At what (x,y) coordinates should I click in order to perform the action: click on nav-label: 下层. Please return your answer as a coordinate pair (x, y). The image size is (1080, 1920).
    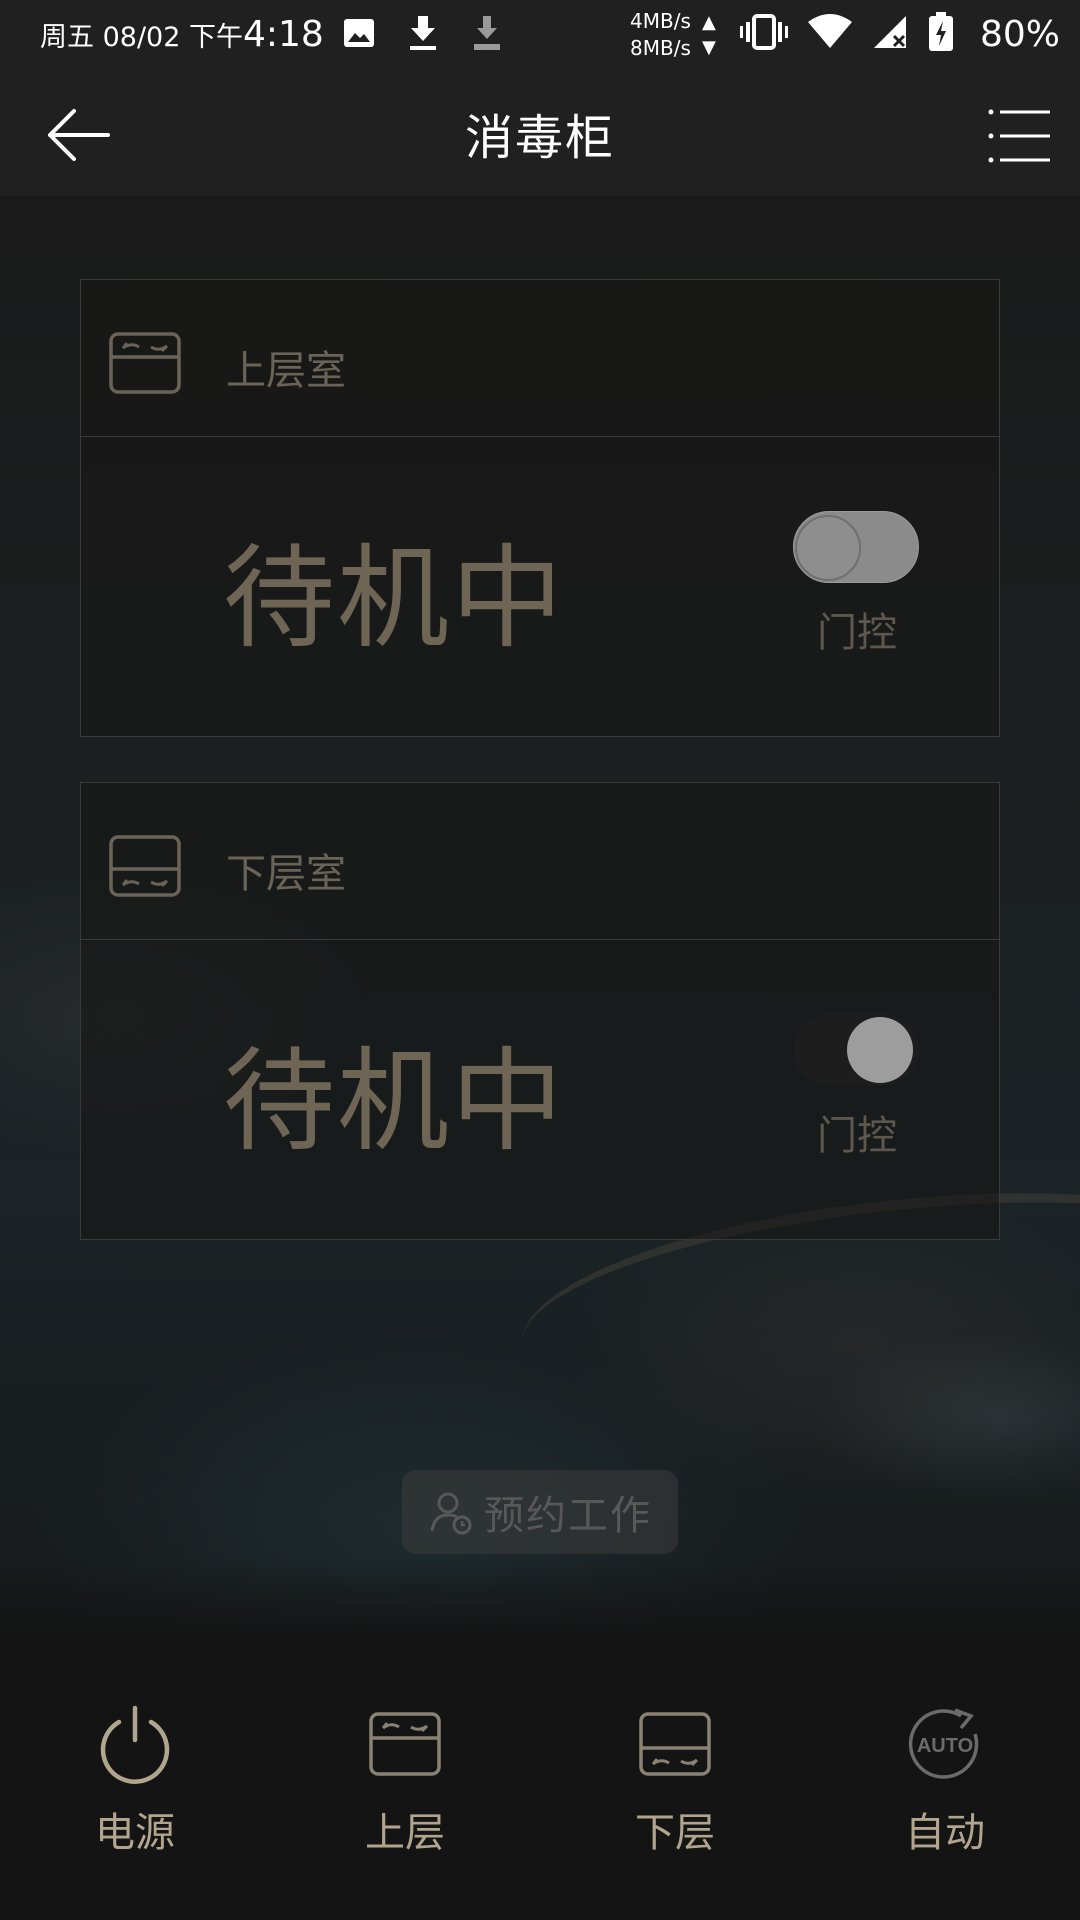
    Looking at the image, I should click on (675, 1833).